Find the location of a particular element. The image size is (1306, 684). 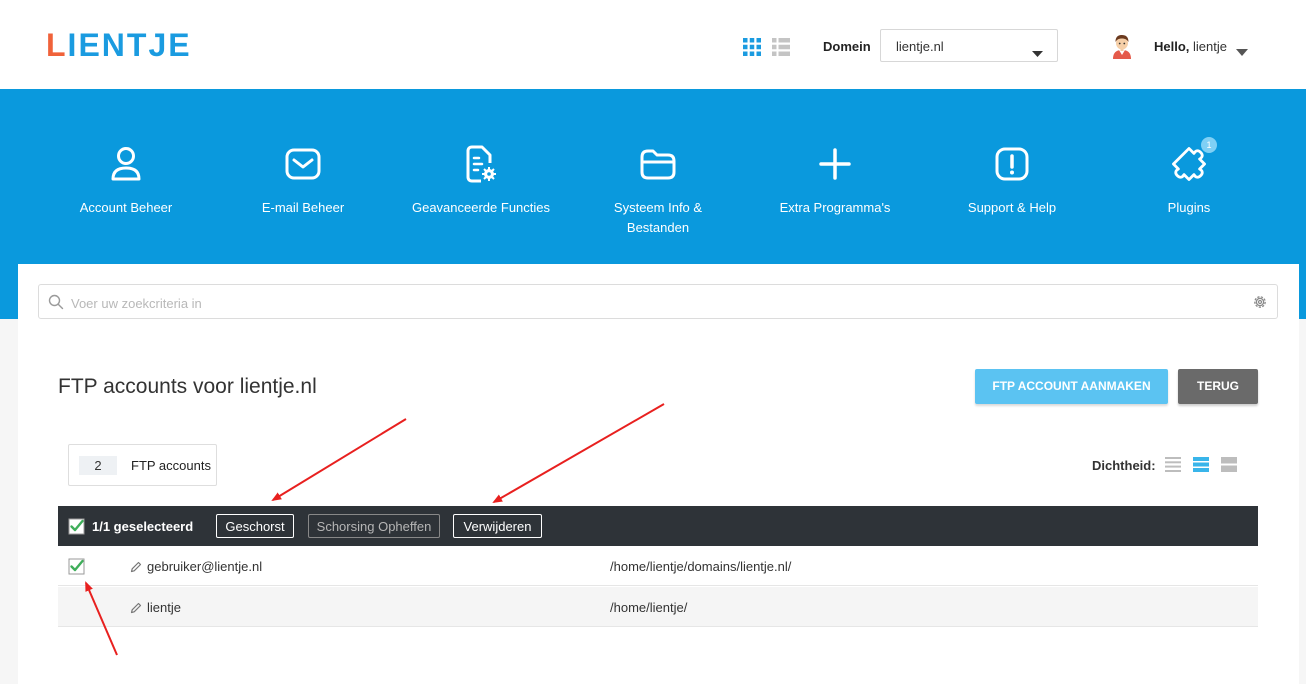

nav-geavanceerde-functies: Geavanceerde Functies is located at coordinates (481, 181).